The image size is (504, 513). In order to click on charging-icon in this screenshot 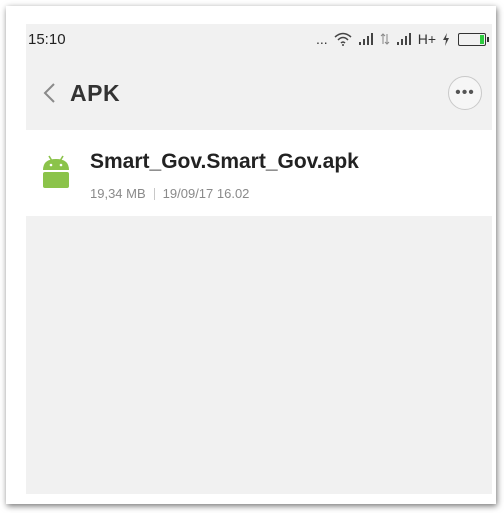, I will do `click(446, 39)`.